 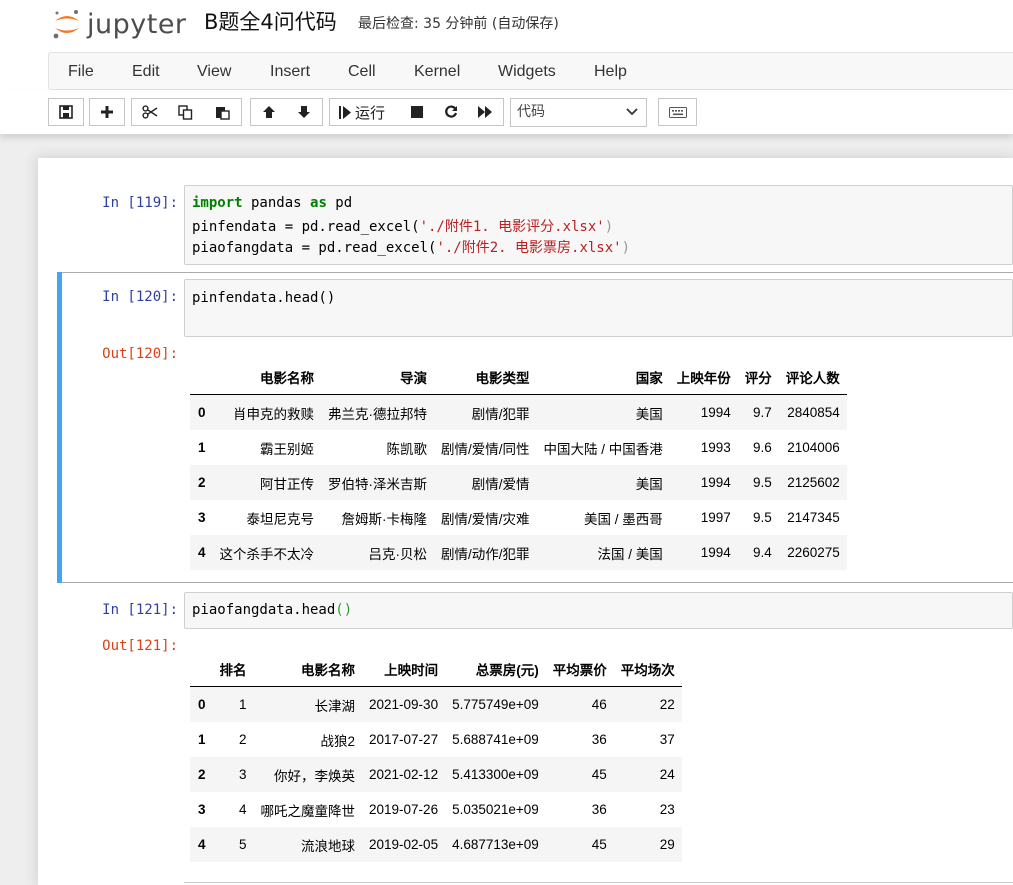 I want to click on table-row: 0 1 长津湖 2021-09-30 5.775749e+09 46 22, so click(x=436, y=704).